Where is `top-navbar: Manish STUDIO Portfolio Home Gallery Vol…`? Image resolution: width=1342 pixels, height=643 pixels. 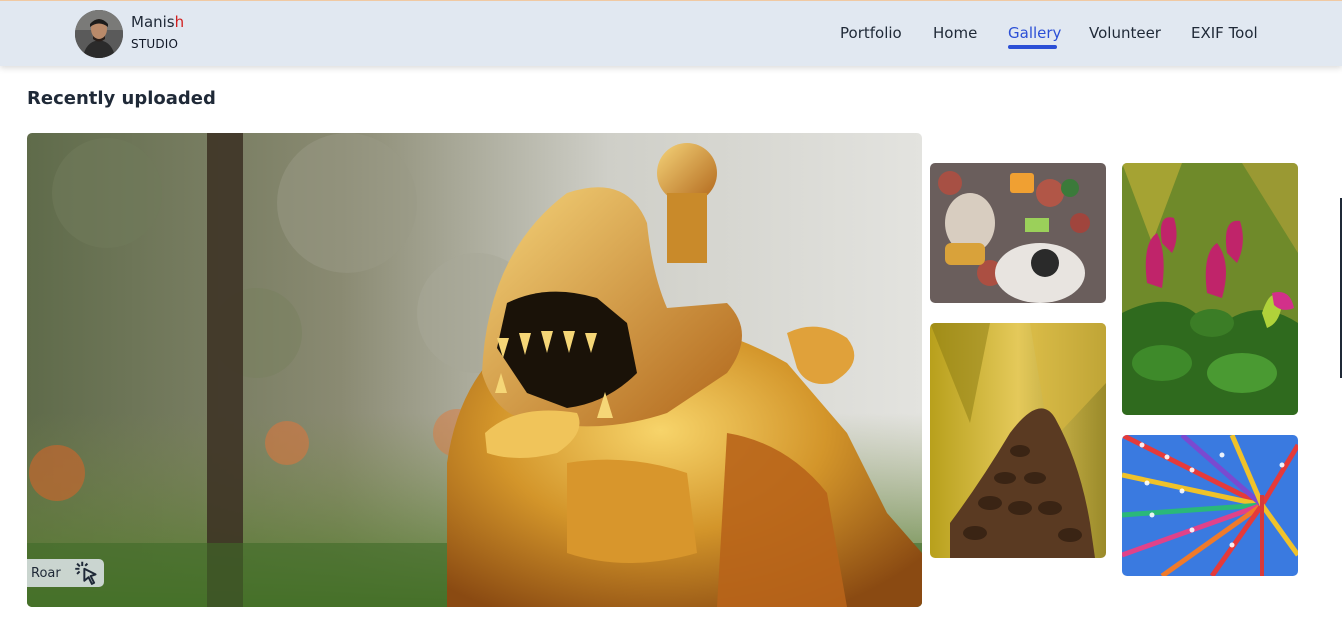 top-navbar: Manish STUDIO Portfolio Home Gallery Vol… is located at coordinates (671, 33).